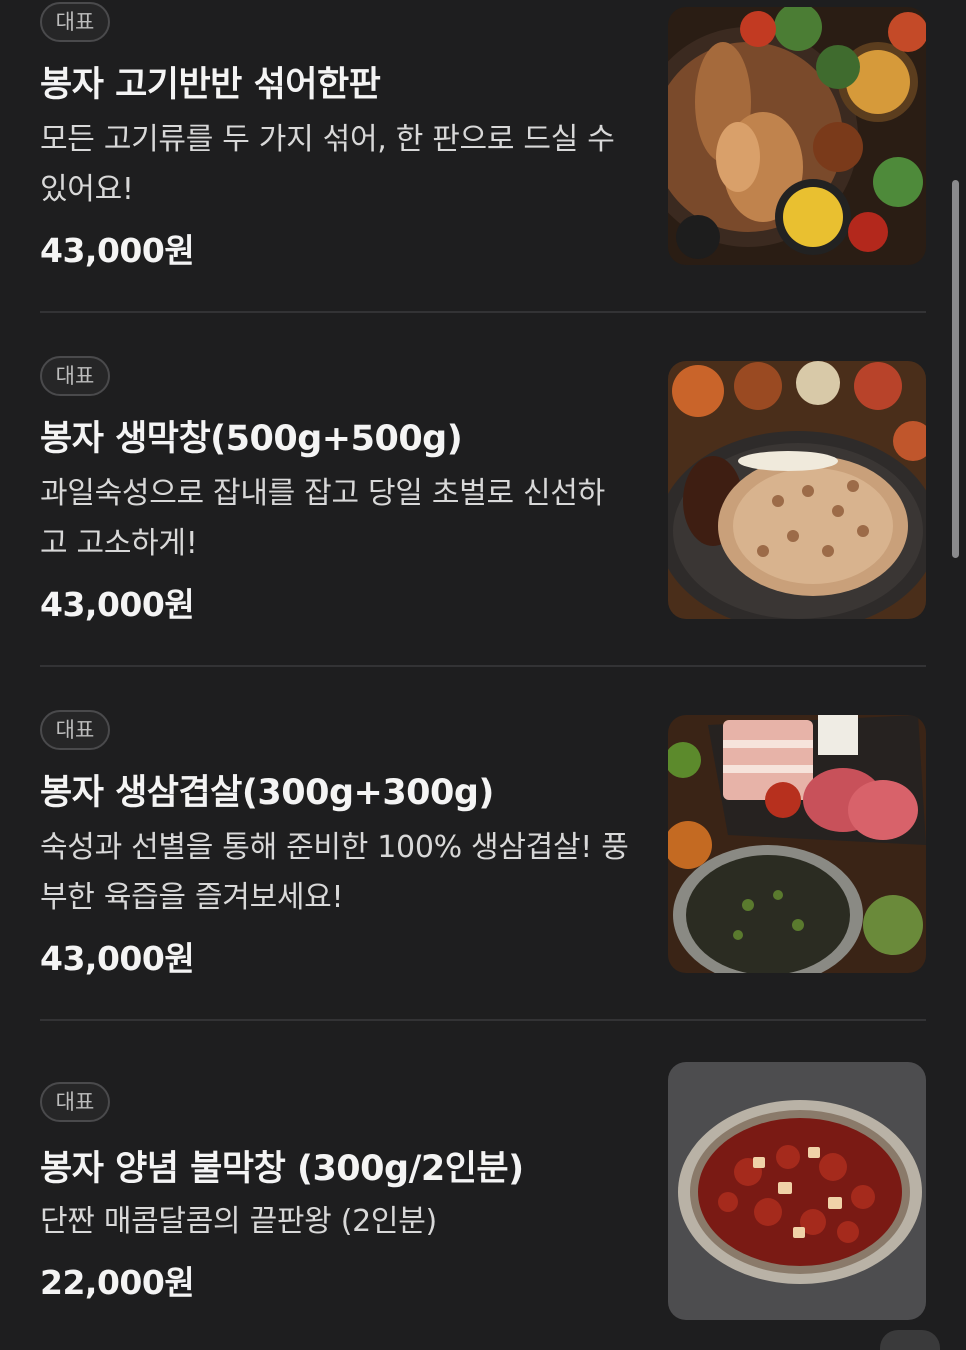 The height and width of the screenshot is (1350, 966). I want to click on spicy-makchang-photo, so click(797, 1191).